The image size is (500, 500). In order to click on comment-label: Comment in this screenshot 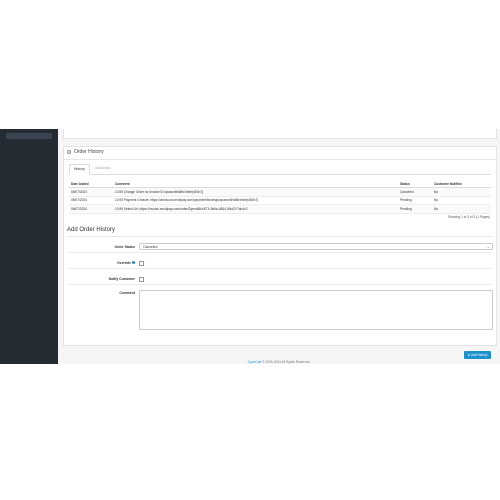, I will do `click(127, 293)`.